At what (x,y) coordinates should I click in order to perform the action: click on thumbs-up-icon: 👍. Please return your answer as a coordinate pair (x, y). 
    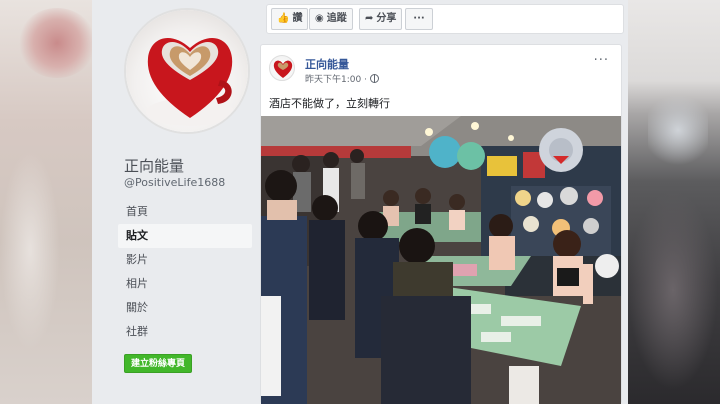
    Looking at the image, I should click on (283, 18).